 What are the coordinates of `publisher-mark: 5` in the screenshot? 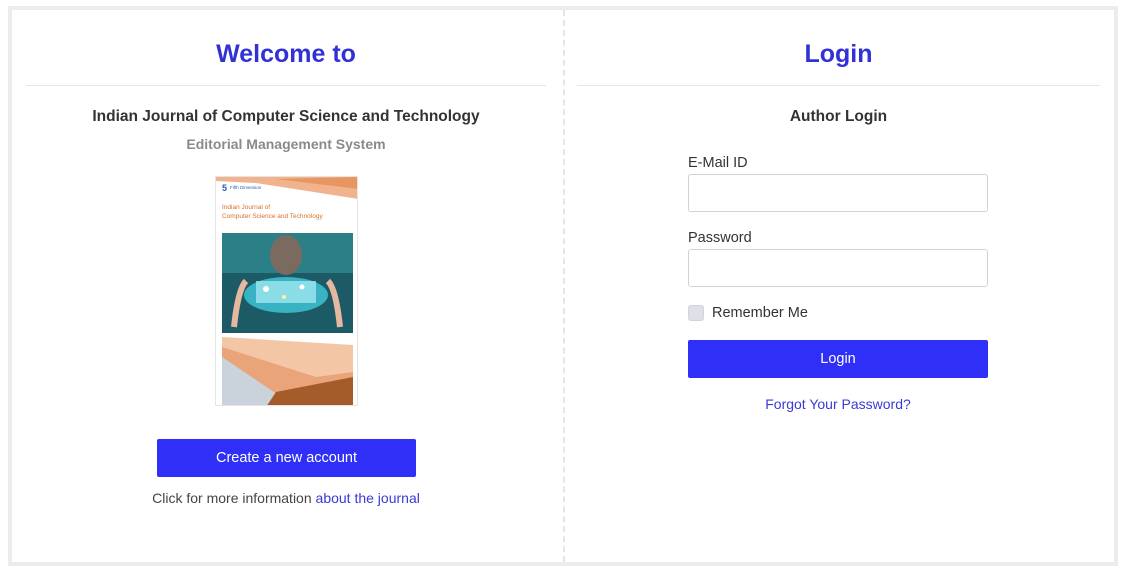 It's located at (224, 188).